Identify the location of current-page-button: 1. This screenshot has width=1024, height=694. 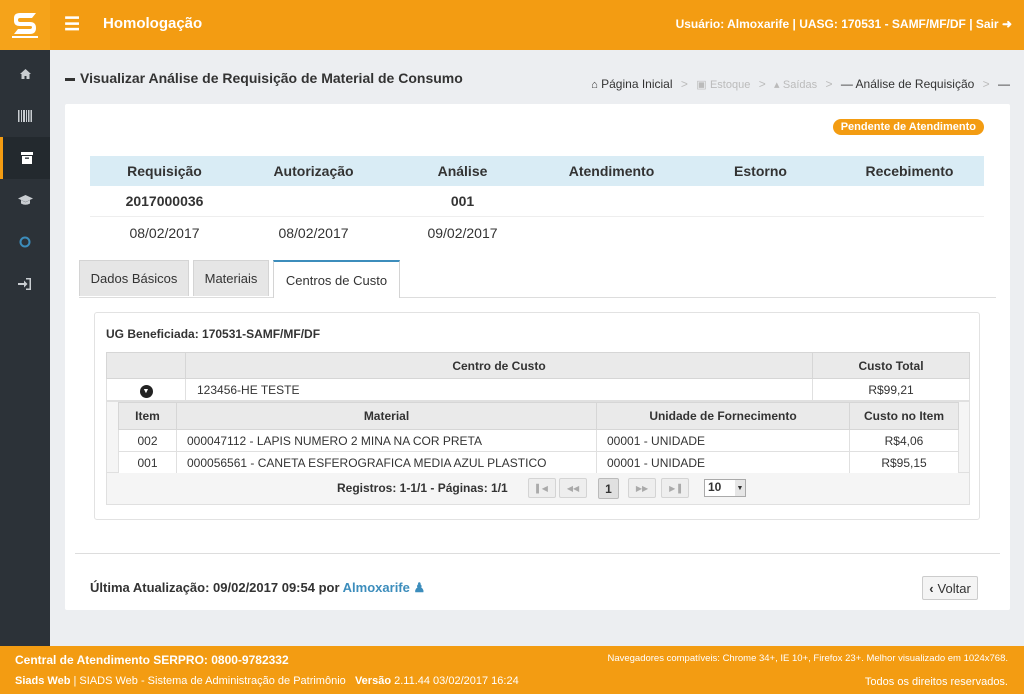
(608, 488).